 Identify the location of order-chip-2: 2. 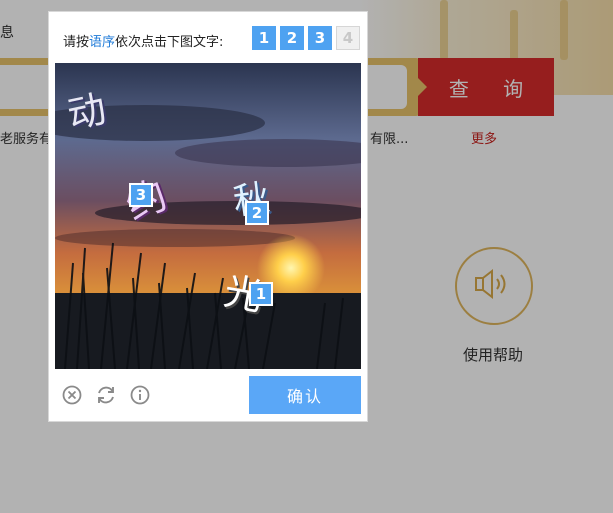
(292, 38).